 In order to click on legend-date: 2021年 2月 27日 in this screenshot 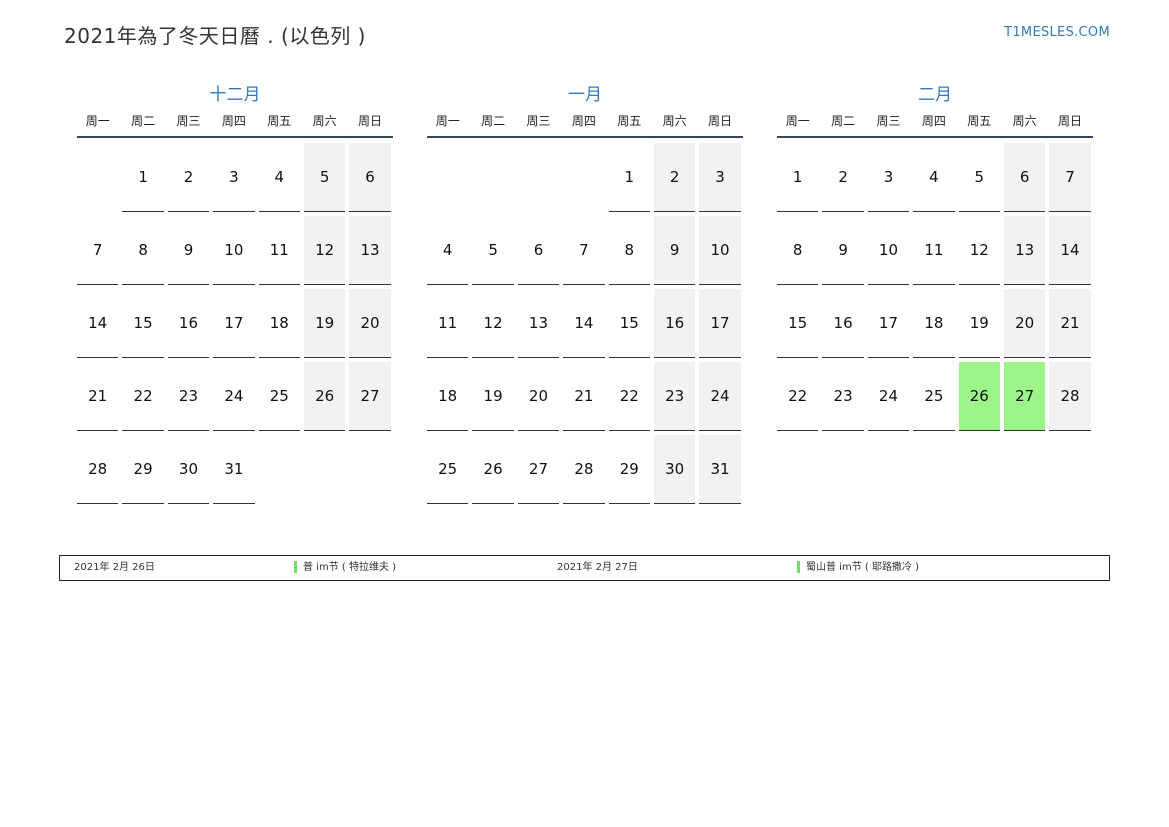, I will do `click(597, 567)`.